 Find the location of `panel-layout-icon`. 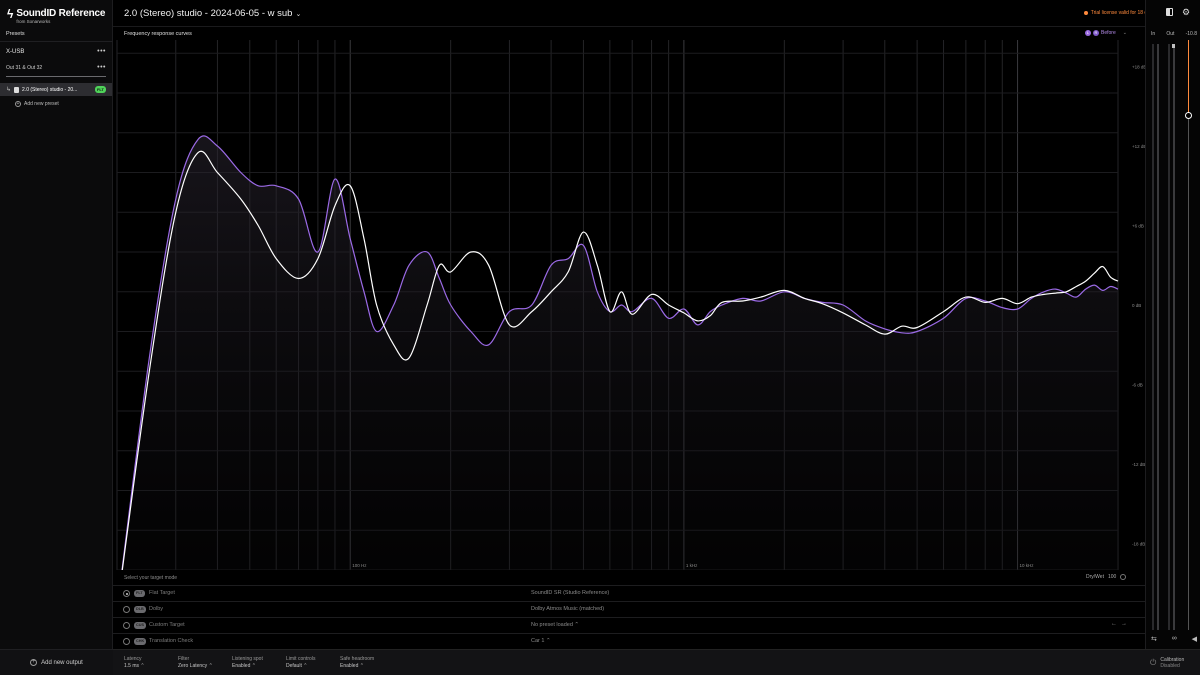

panel-layout-icon is located at coordinates (1169, 12).